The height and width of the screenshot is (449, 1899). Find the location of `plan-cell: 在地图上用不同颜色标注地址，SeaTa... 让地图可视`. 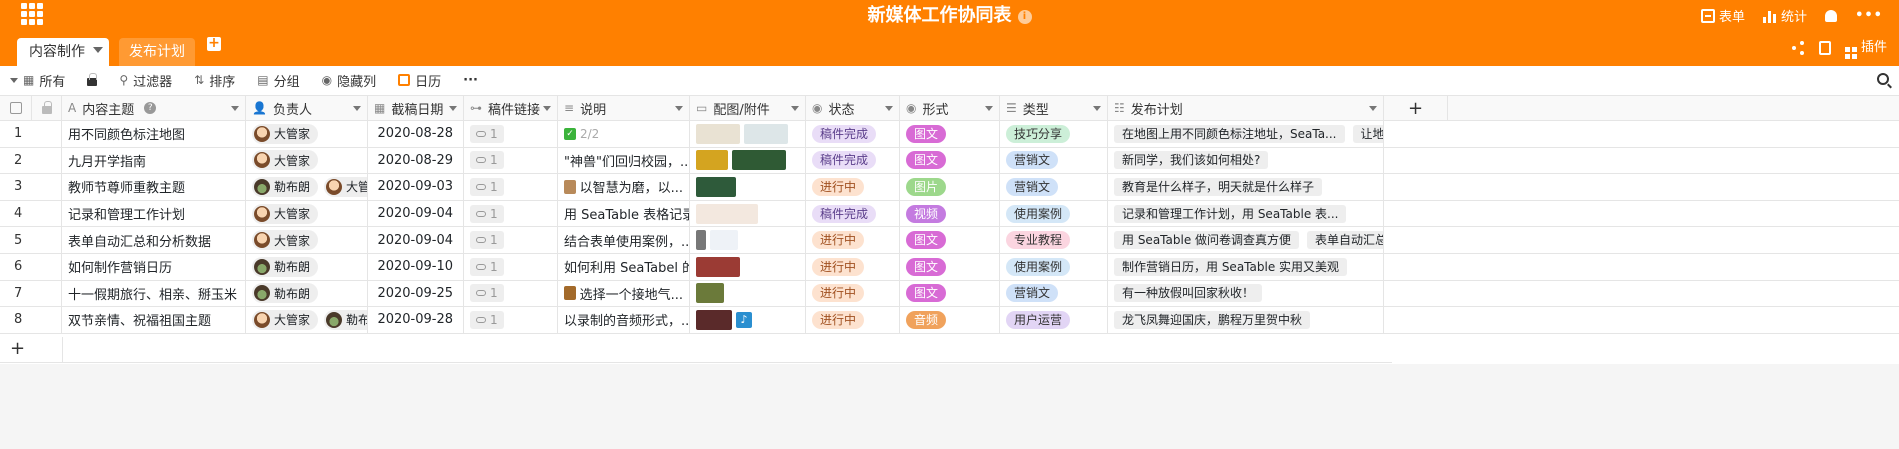

plan-cell: 在地图上用不同颜色标注地址，SeaTa... 让地图可视 is located at coordinates (1246, 134).